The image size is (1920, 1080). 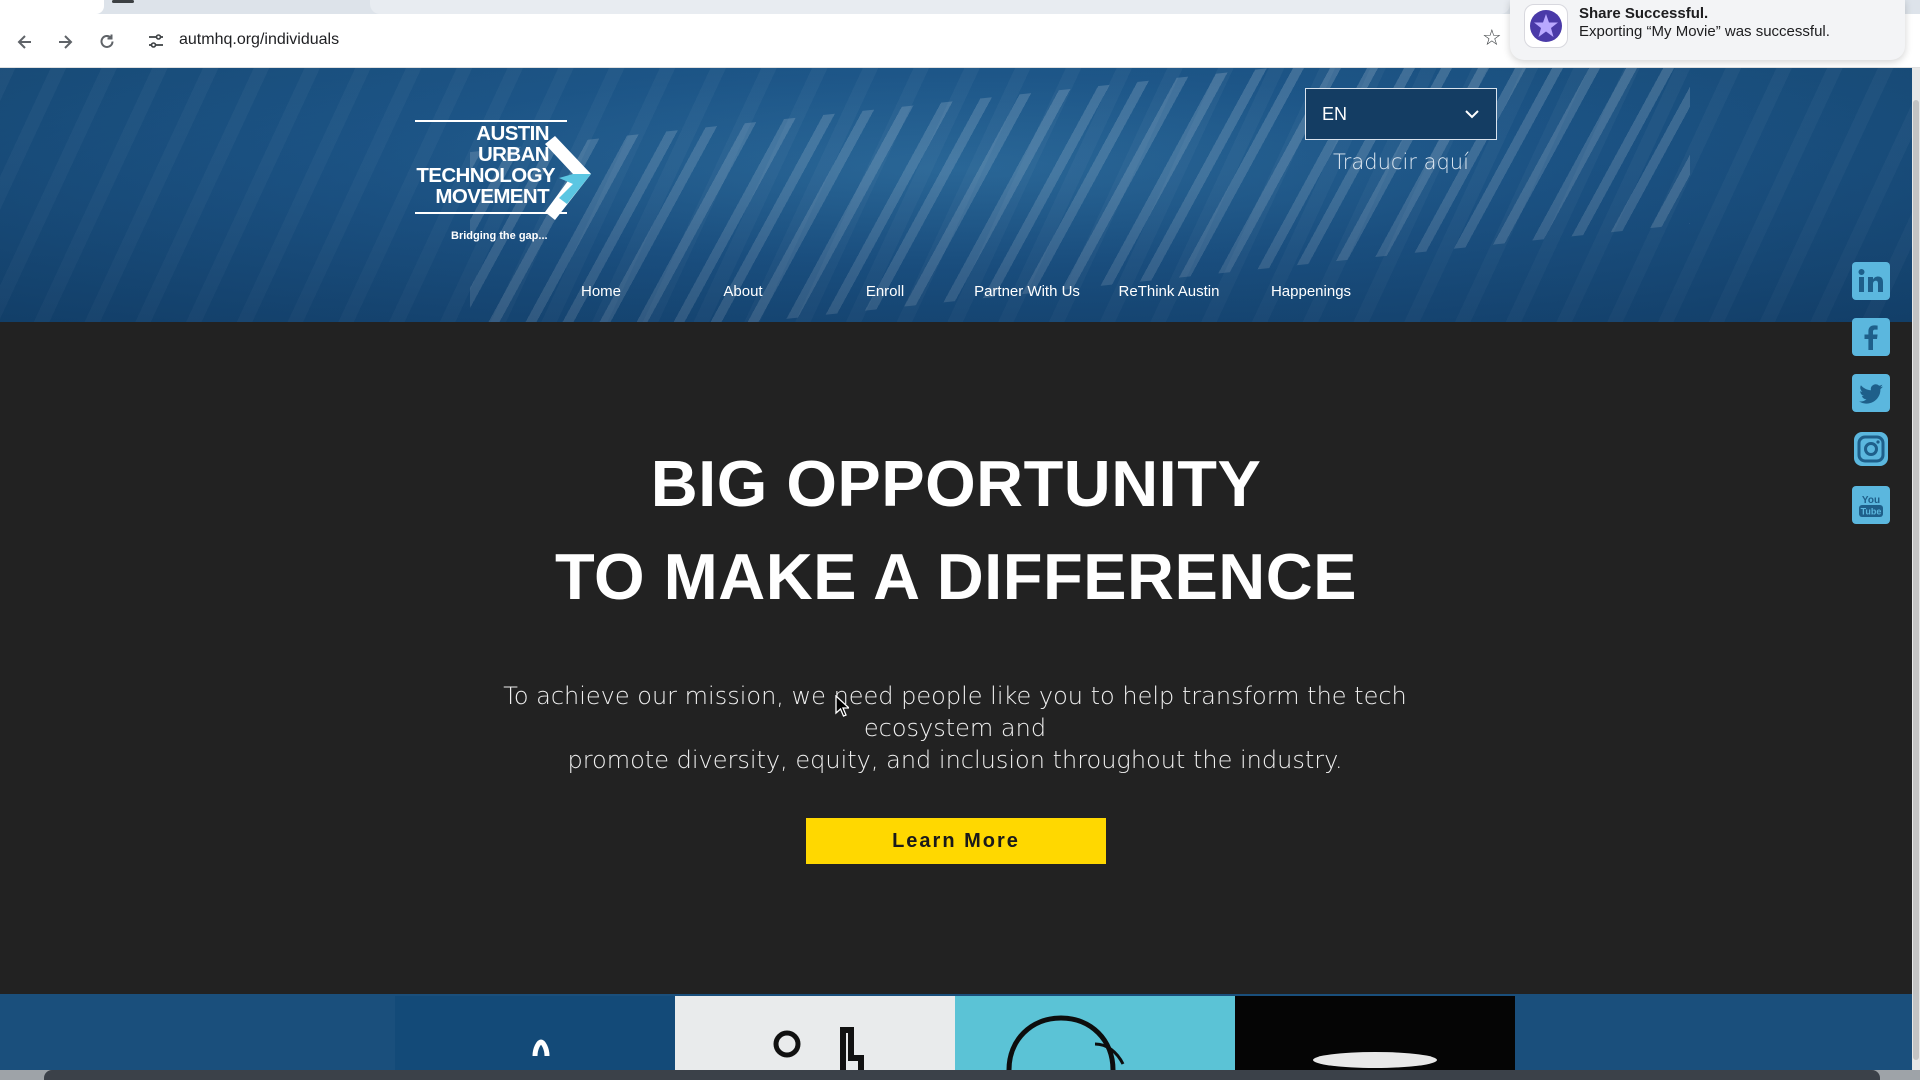 I want to click on nav-home: Home, so click(x=601, y=291).